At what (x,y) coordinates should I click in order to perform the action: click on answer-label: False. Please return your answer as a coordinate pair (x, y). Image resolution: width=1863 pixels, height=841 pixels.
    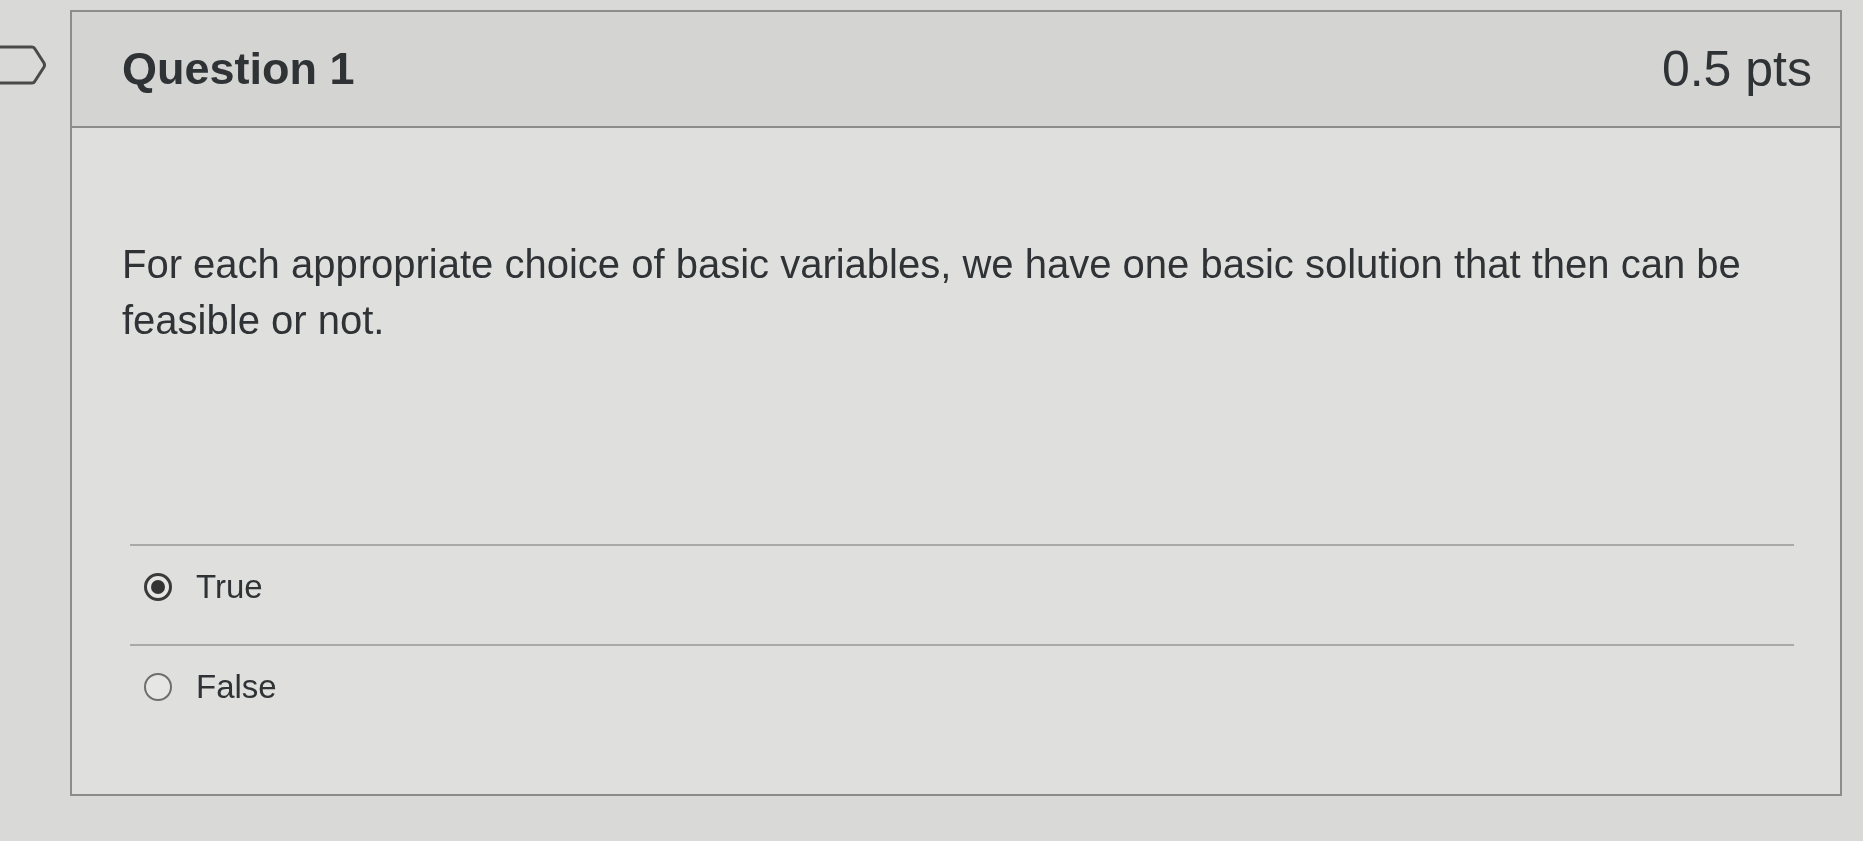
    Looking at the image, I should click on (236, 687).